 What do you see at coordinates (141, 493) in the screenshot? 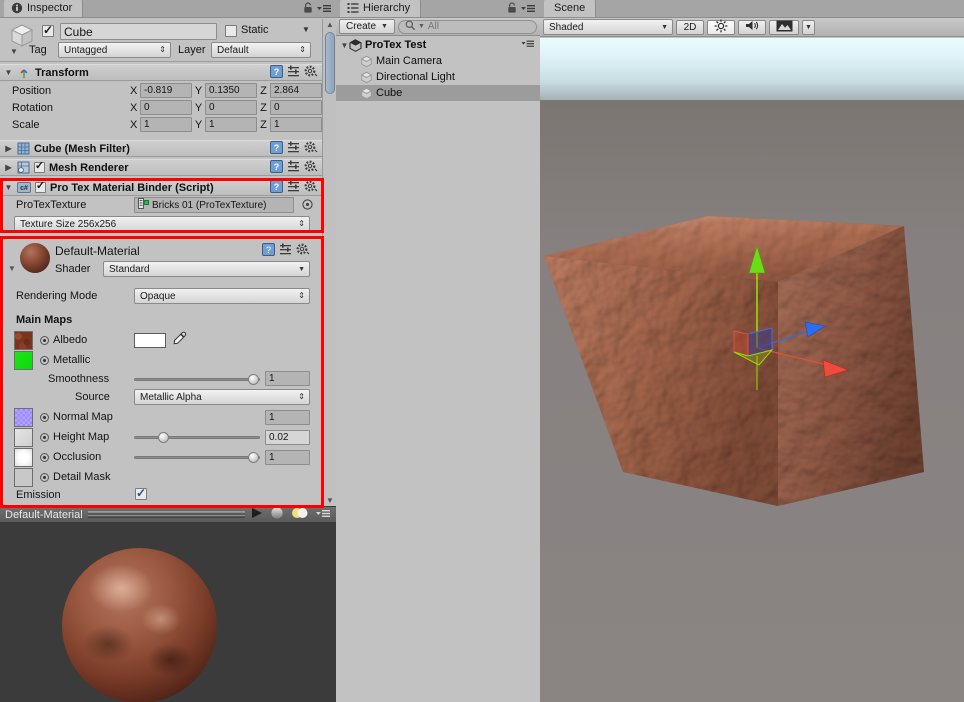
I see `emission-checkbox: ✓` at bounding box center [141, 493].